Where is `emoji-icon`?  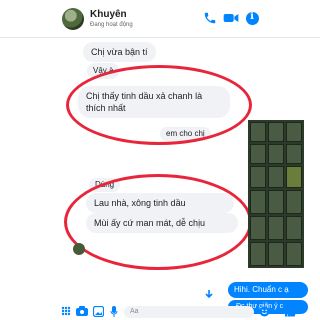 emoji-icon is located at coordinates (264, 312).